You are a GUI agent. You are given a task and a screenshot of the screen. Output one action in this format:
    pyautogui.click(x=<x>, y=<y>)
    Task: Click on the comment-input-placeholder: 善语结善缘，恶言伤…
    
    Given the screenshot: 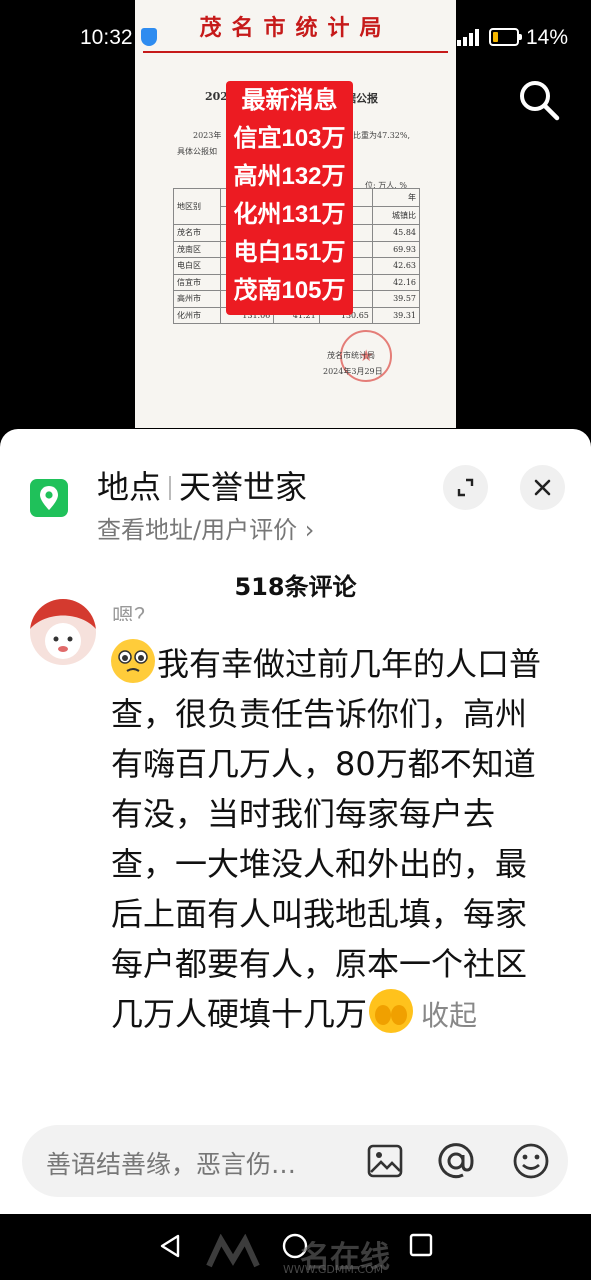 What is the action you would take?
    pyautogui.click(x=171, y=1164)
    